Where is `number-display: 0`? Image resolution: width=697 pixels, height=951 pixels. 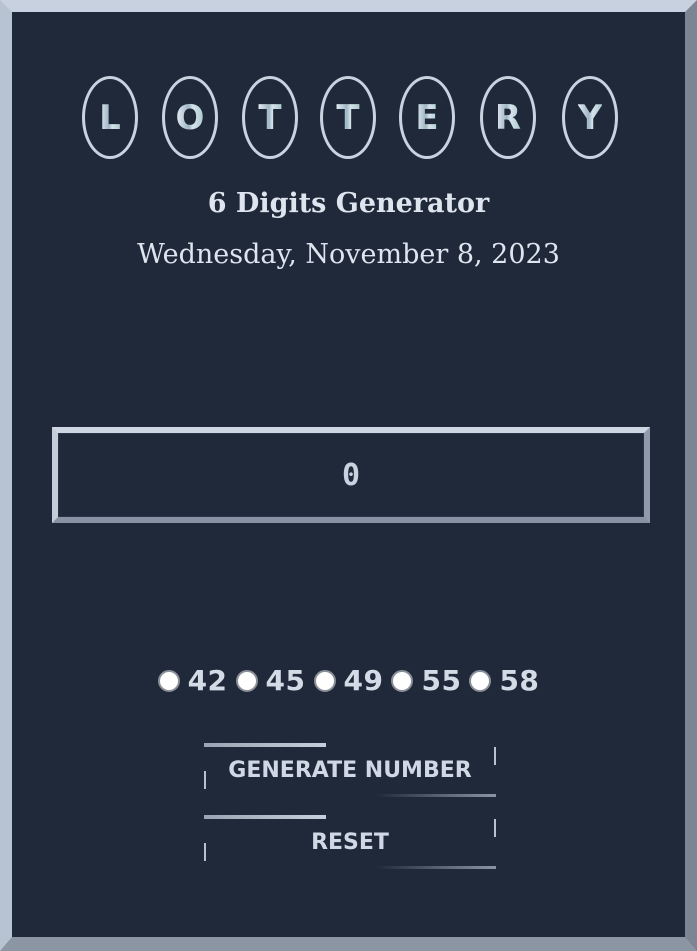
number-display: 0 is located at coordinates (351, 475).